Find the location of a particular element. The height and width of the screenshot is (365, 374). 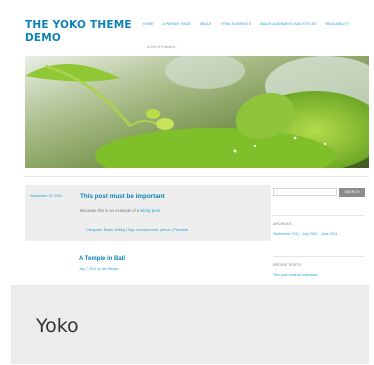

content-divider is located at coordinates (197, 176).